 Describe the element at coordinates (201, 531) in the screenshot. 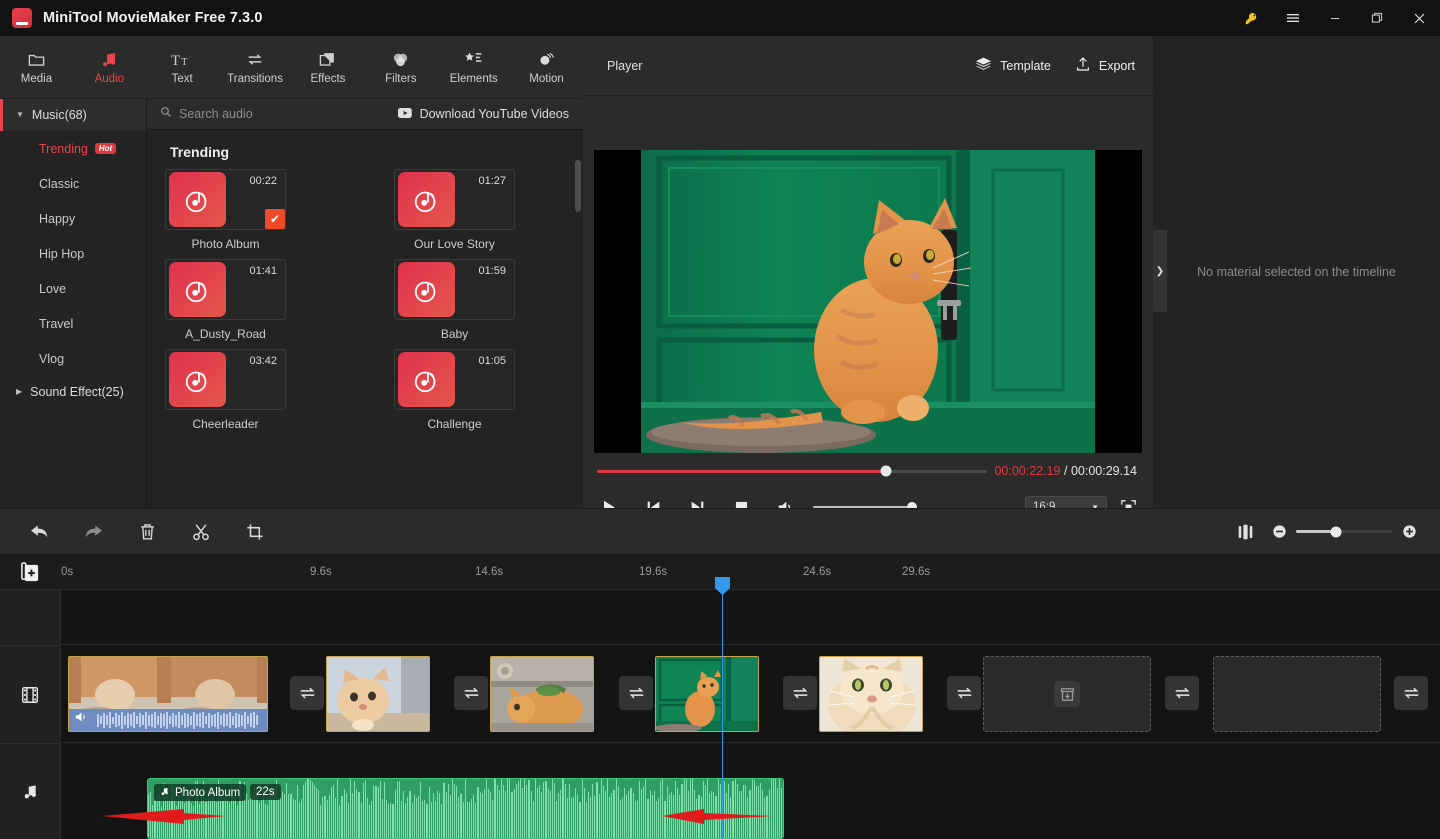

I see `scissors-icon` at that location.